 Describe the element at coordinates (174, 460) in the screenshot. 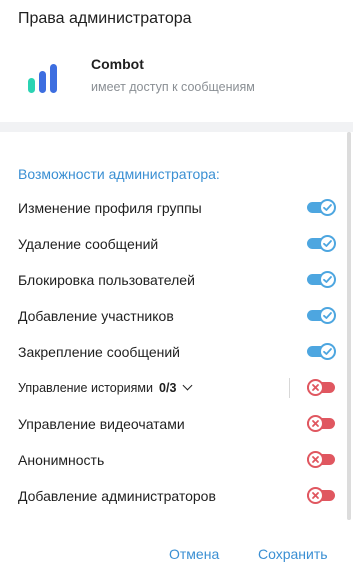

I see `permission-row-anonymity: Анонимность` at that location.